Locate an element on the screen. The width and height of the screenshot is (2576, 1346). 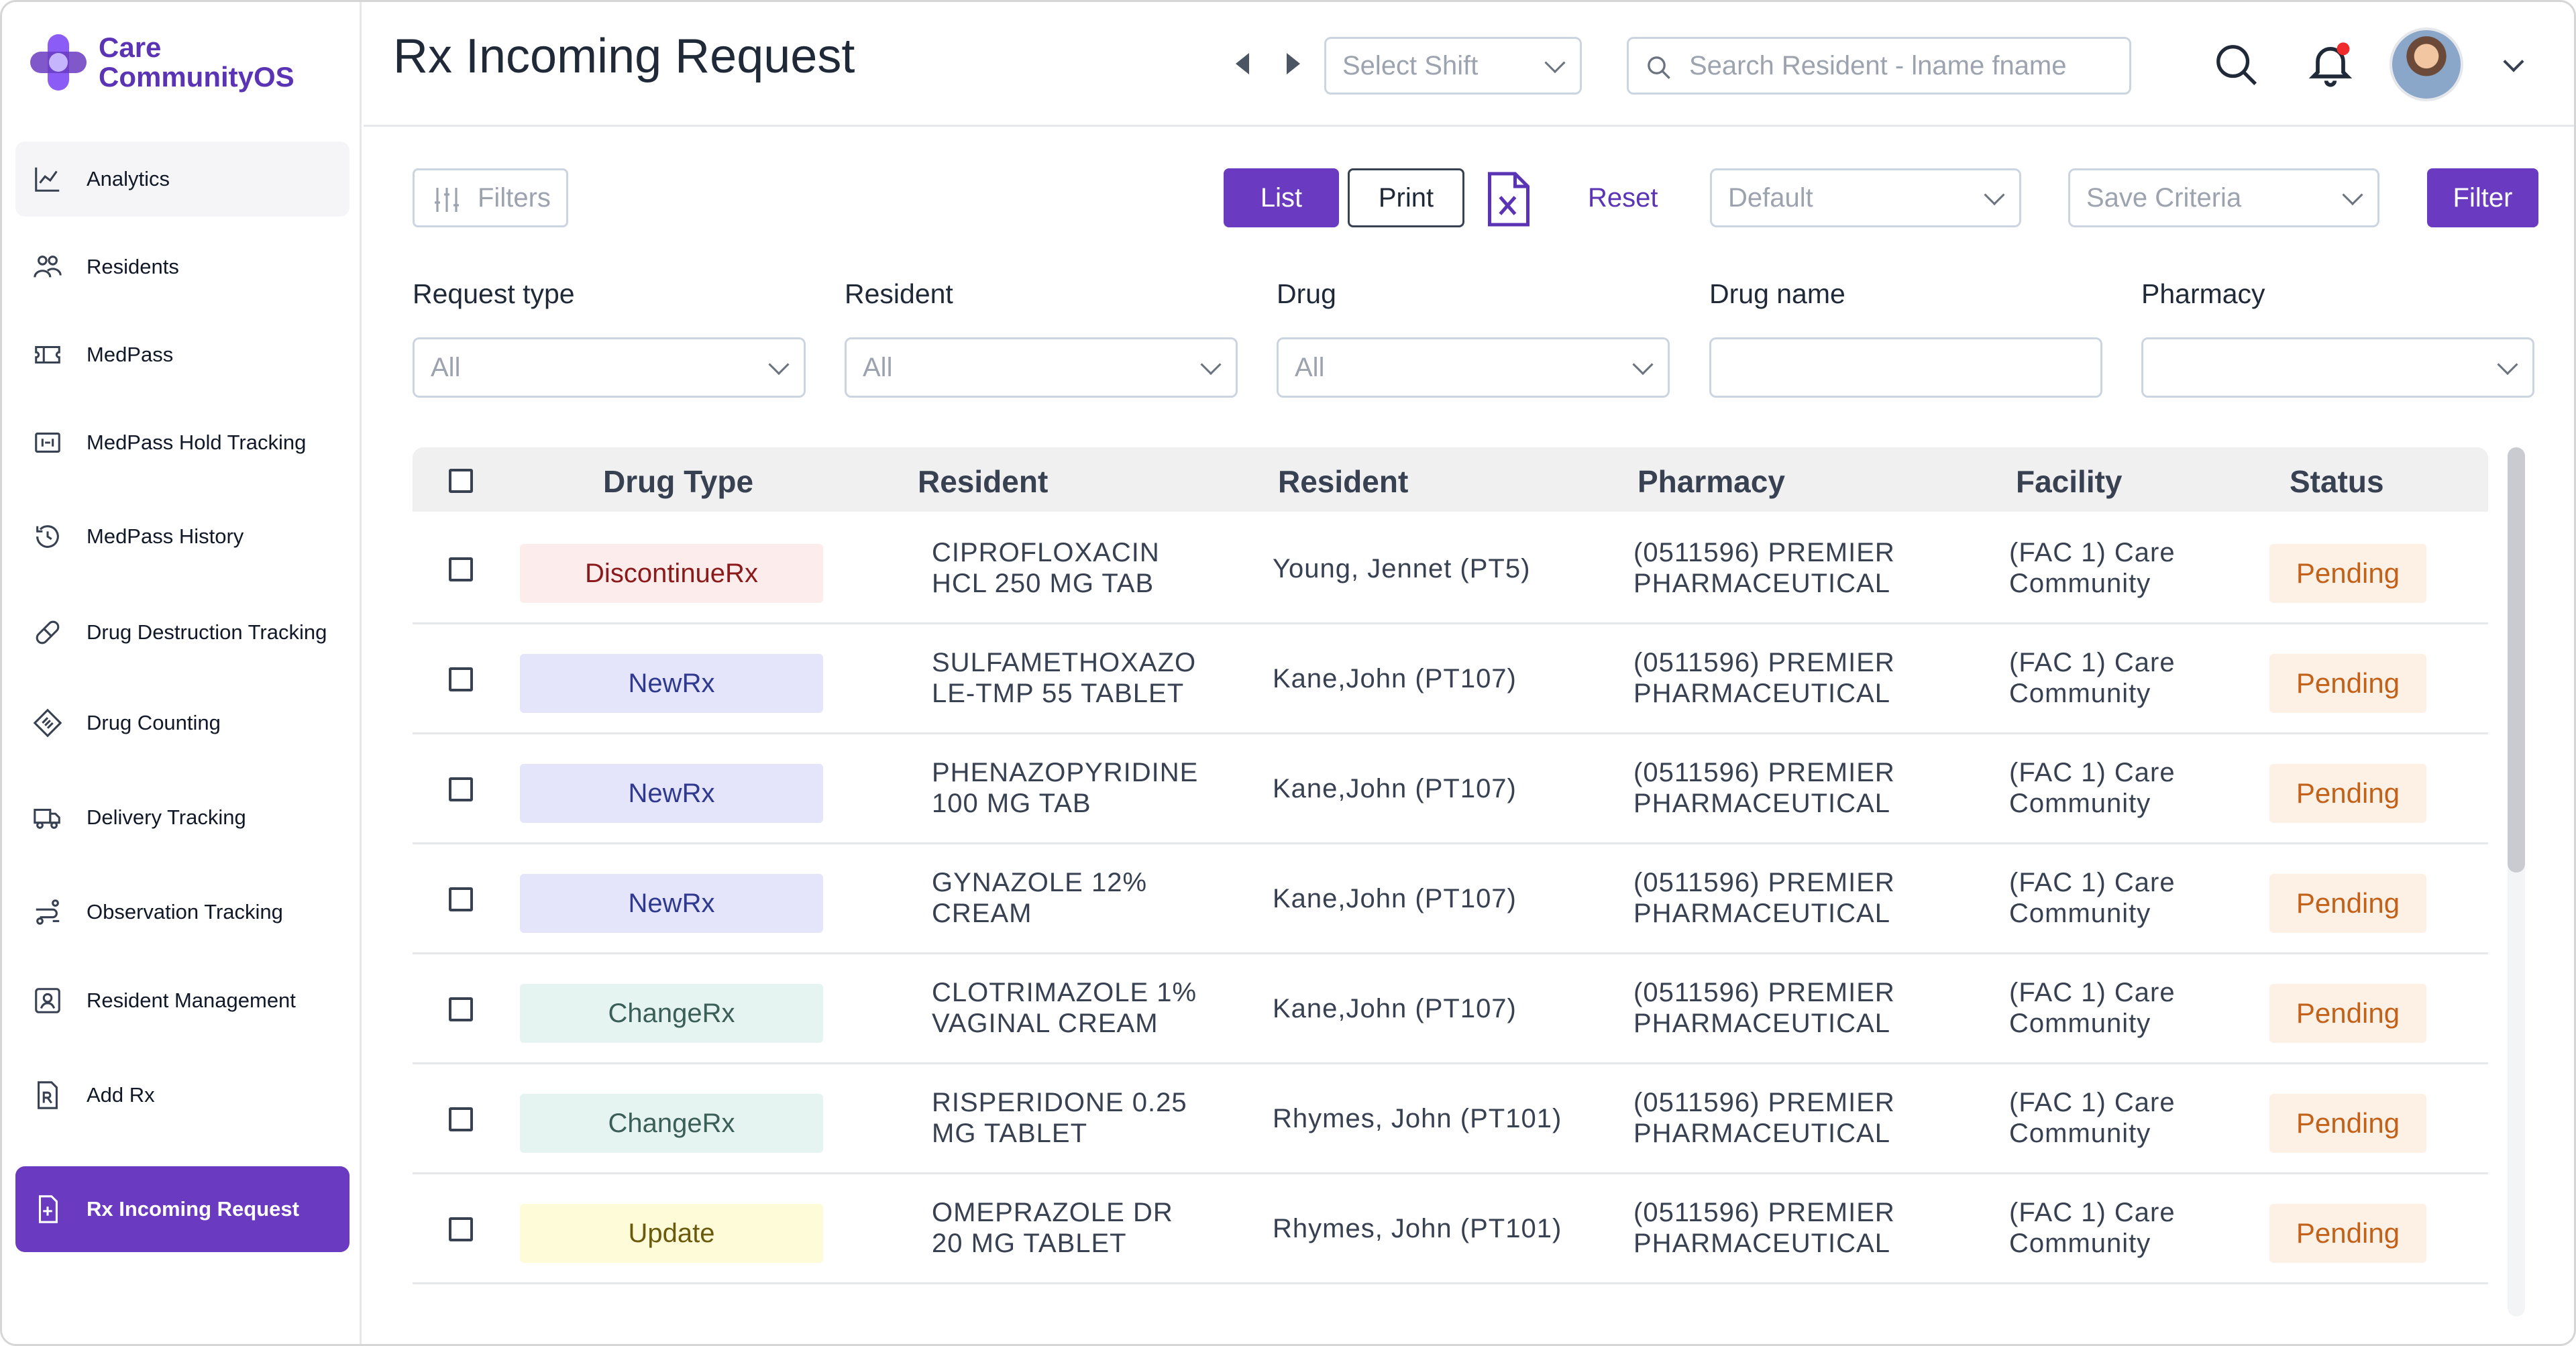
pharmacy-filter-select is located at coordinates (2337, 367).